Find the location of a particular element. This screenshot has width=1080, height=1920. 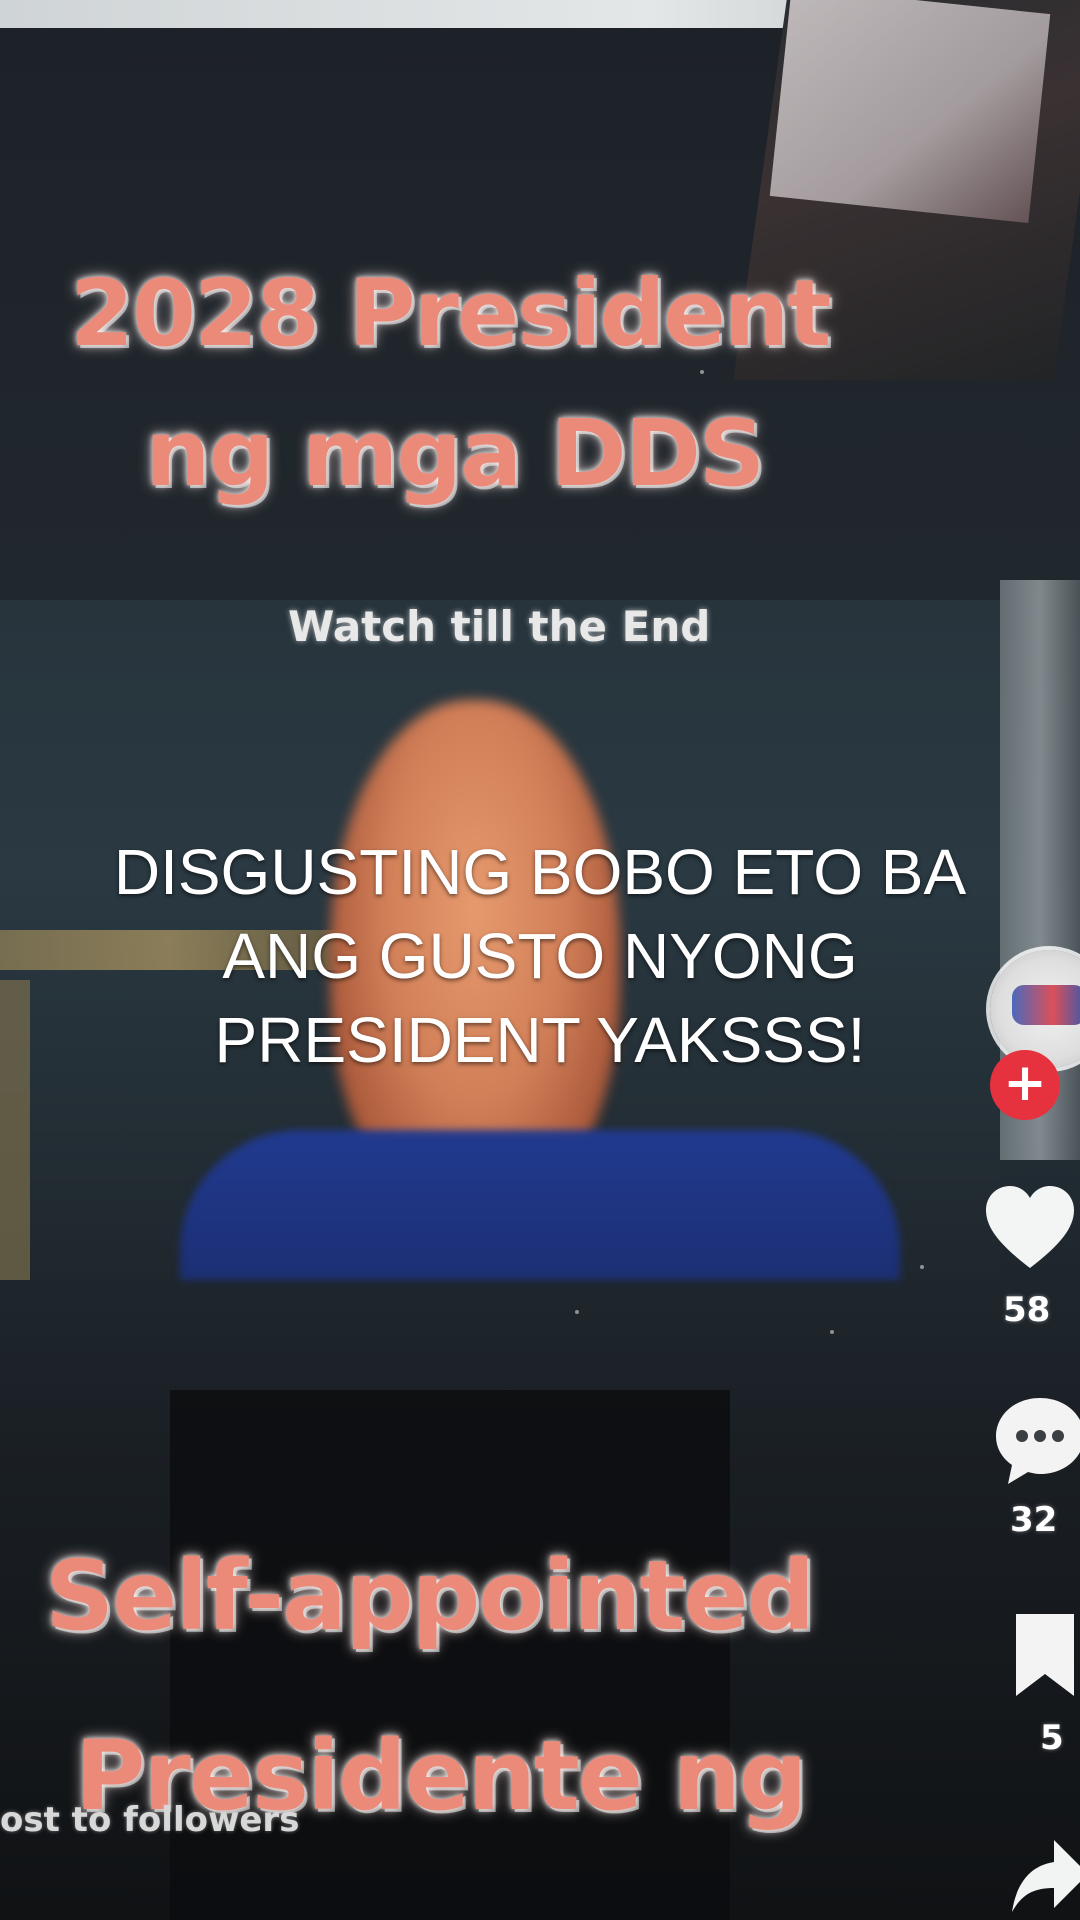

bottom-headline-line-1: Self-appointed is located at coordinates (430, 1596).